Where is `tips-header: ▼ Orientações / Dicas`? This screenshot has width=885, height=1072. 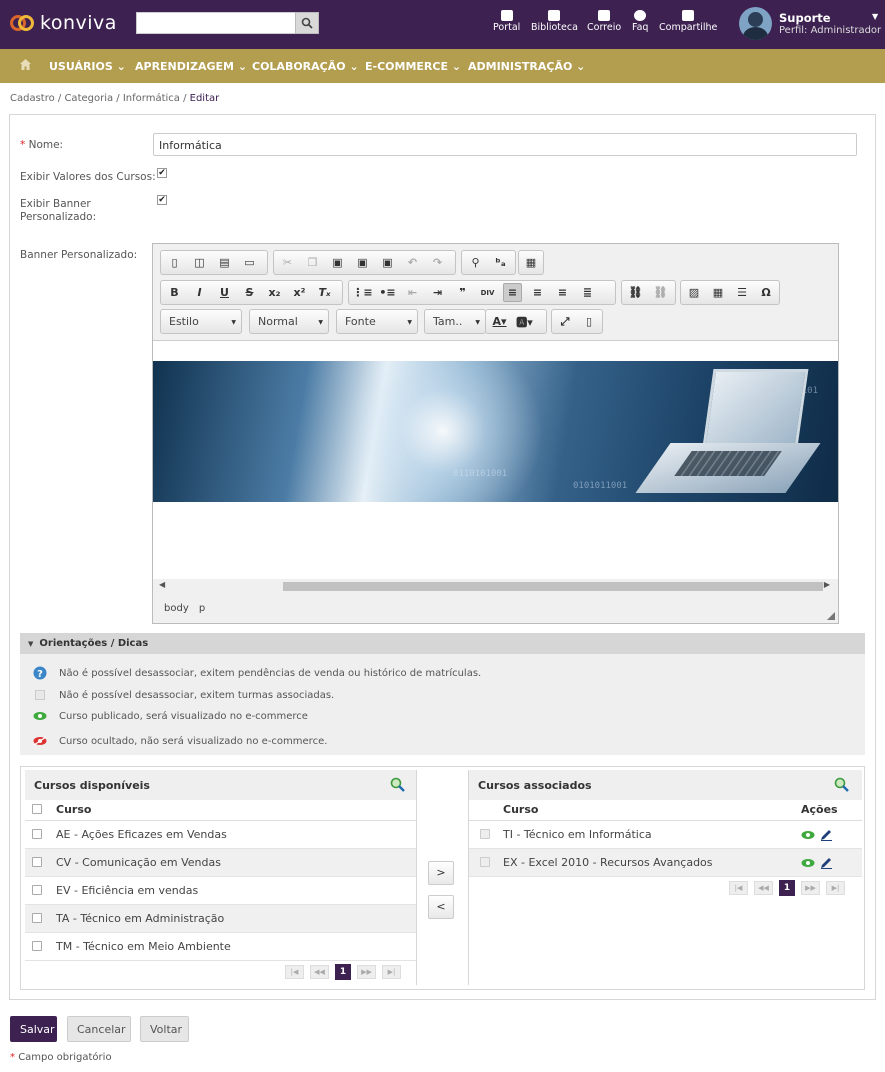 tips-header: ▼ Orientações / Dicas is located at coordinates (442, 643).